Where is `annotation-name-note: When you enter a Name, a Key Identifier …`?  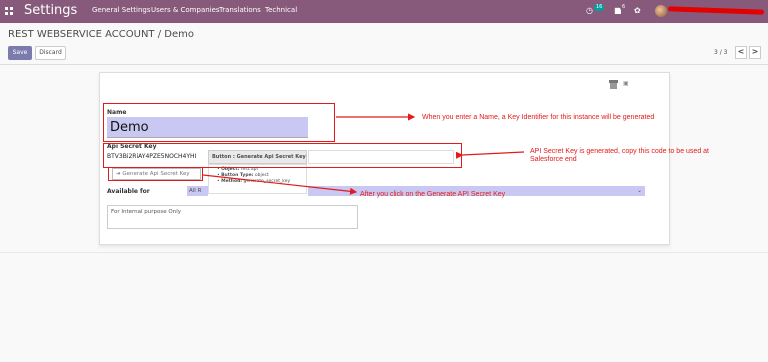
annotation-name-note: When you enter a Name, a Key Identifier … is located at coordinates (538, 117).